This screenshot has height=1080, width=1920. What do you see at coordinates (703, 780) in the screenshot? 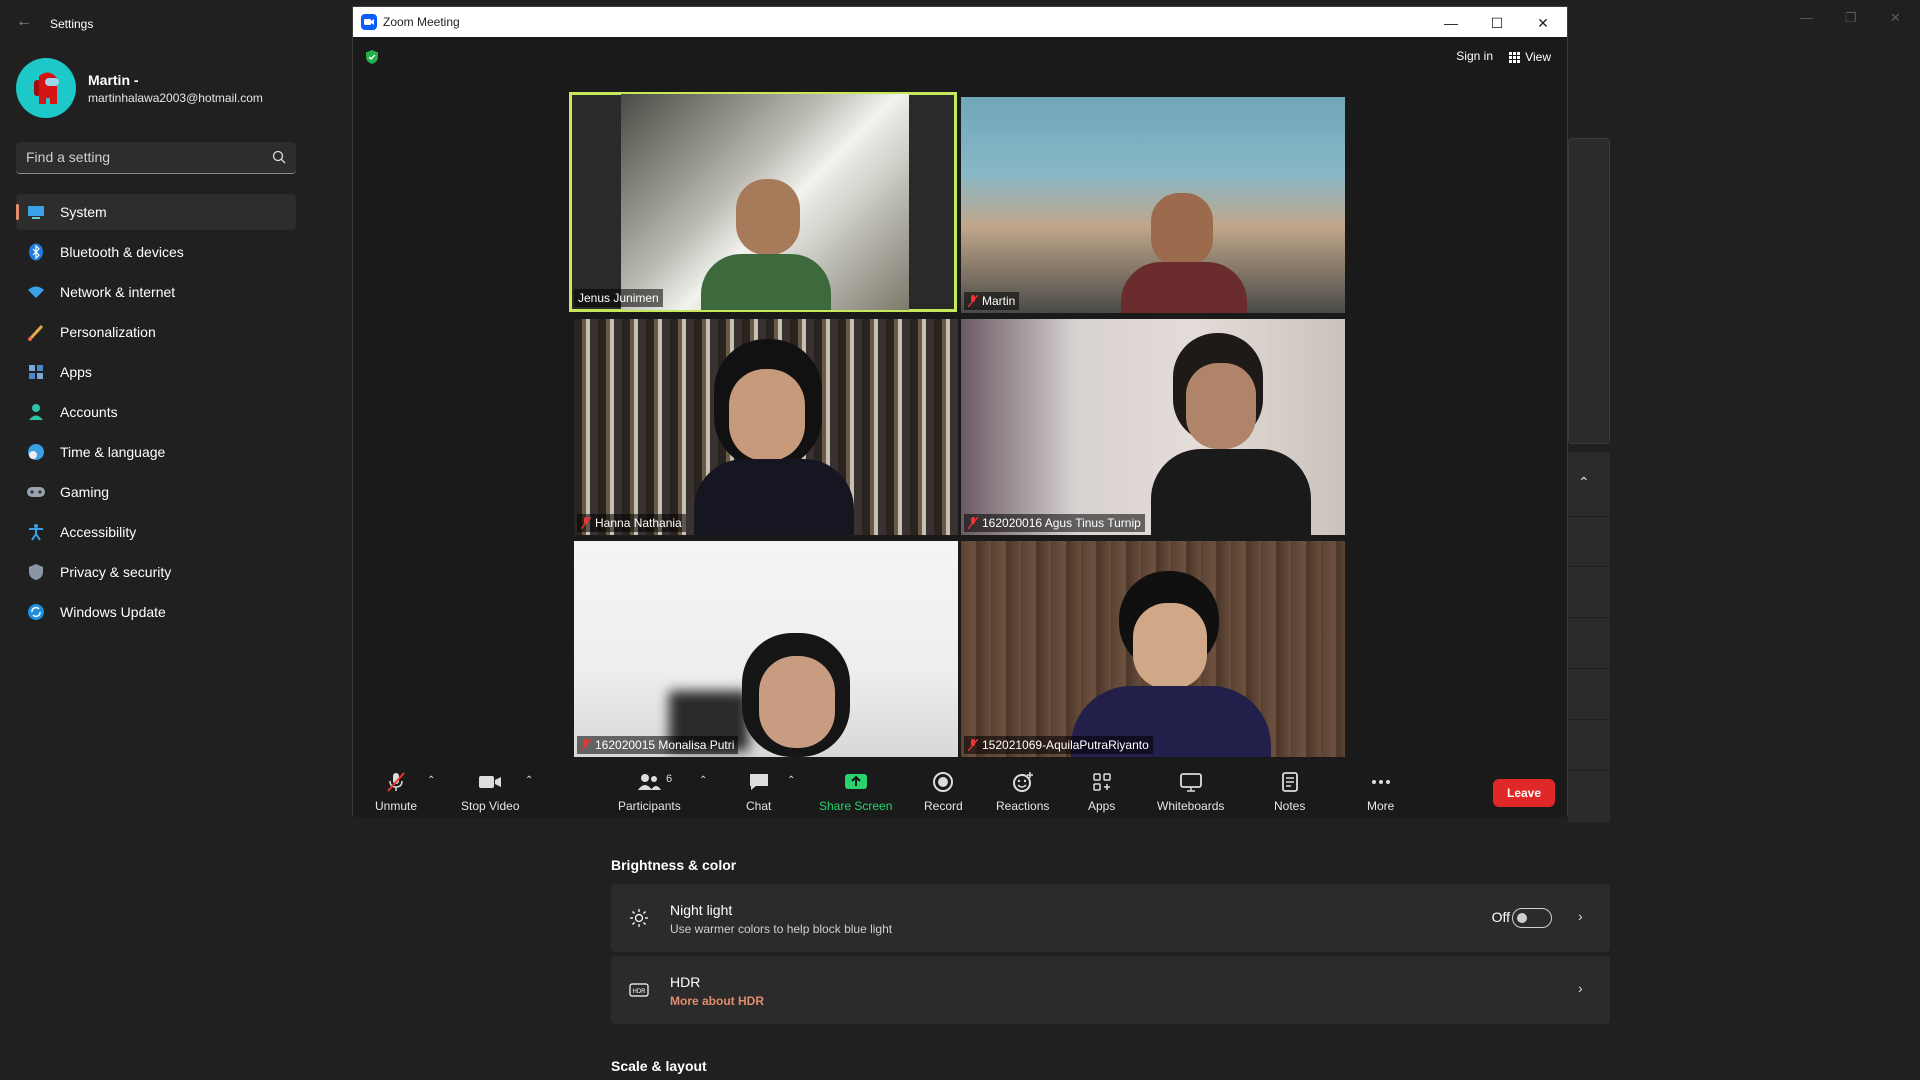
I see `participants-caret-icon: ⌃` at bounding box center [703, 780].